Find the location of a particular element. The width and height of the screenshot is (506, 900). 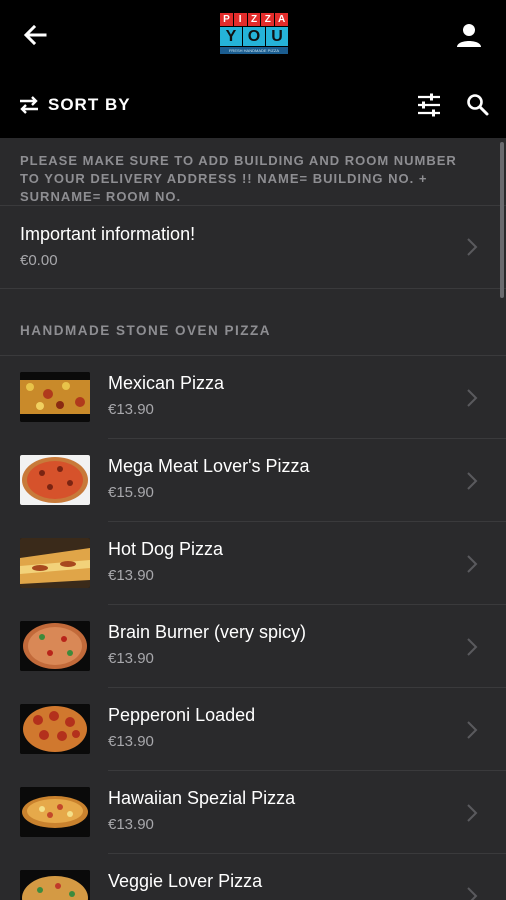

item-name: Mexican Pizza is located at coordinates (166, 383).